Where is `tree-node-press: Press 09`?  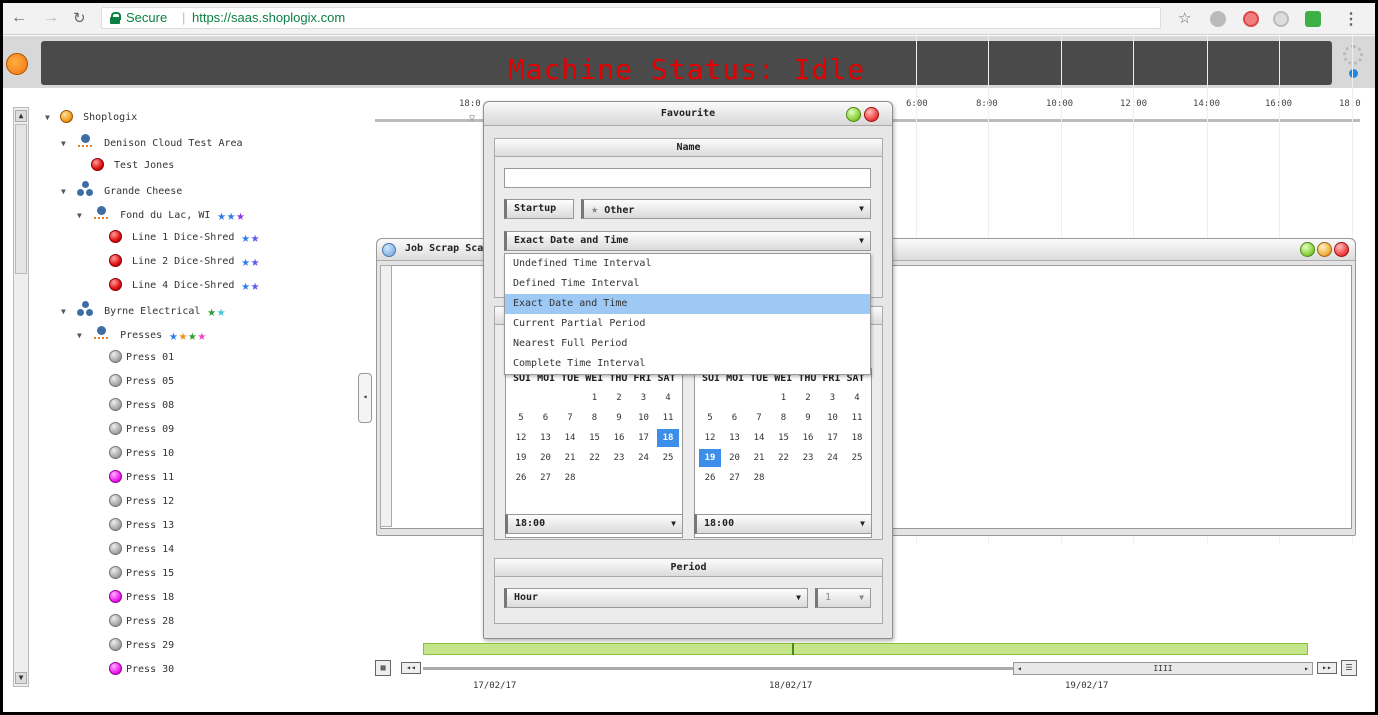 tree-node-press: Press 09 is located at coordinates (141, 430).